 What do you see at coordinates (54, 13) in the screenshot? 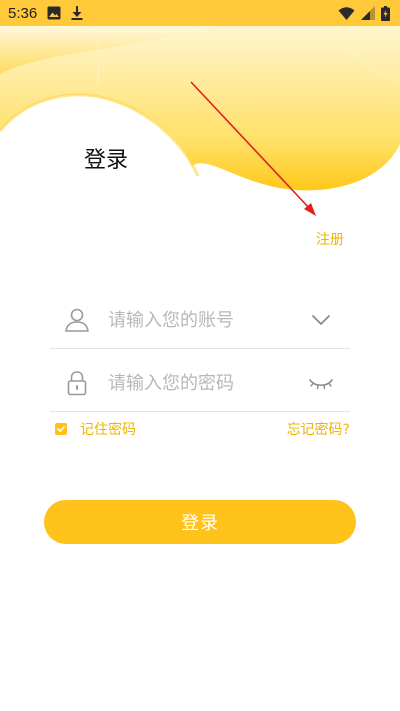
I see `image-icon` at bounding box center [54, 13].